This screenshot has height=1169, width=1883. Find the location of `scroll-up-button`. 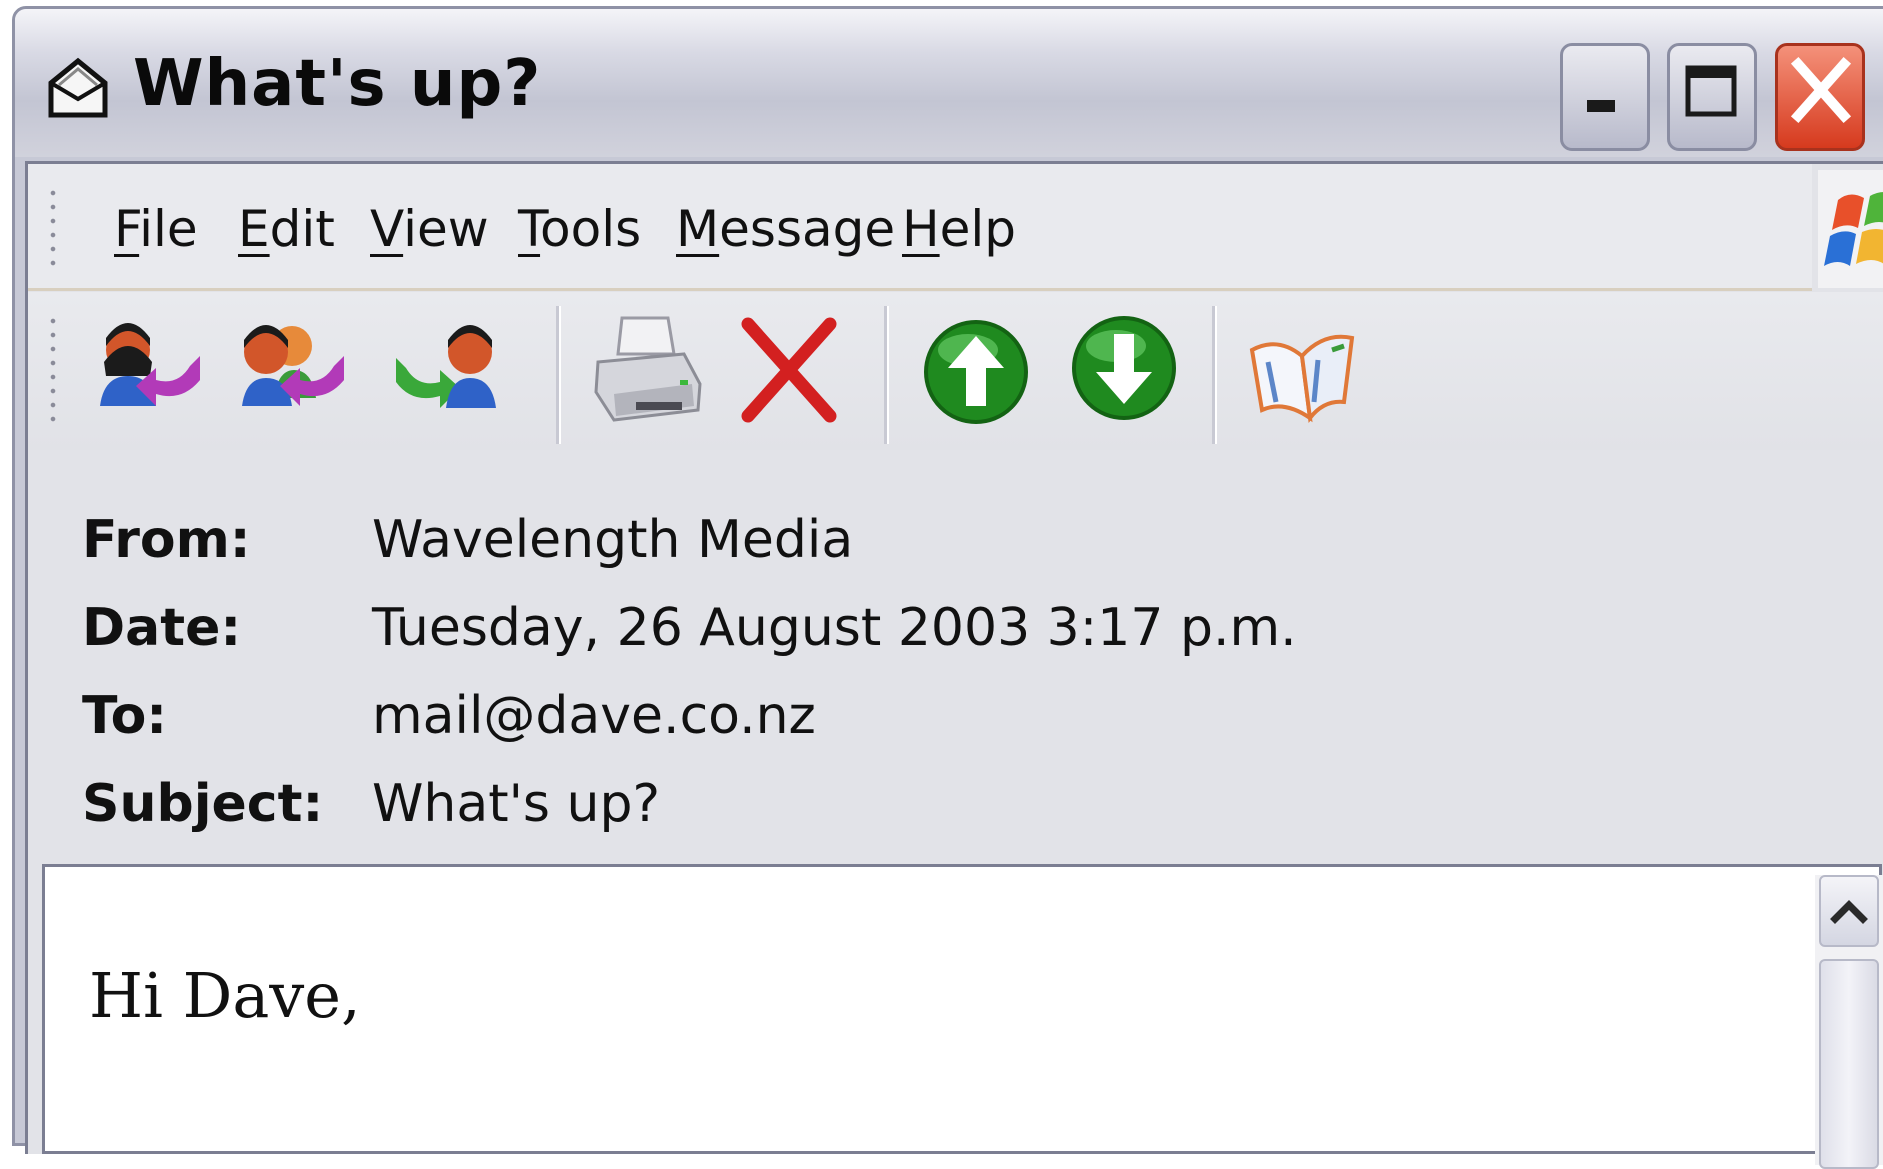

scroll-up-button is located at coordinates (1849, 911).